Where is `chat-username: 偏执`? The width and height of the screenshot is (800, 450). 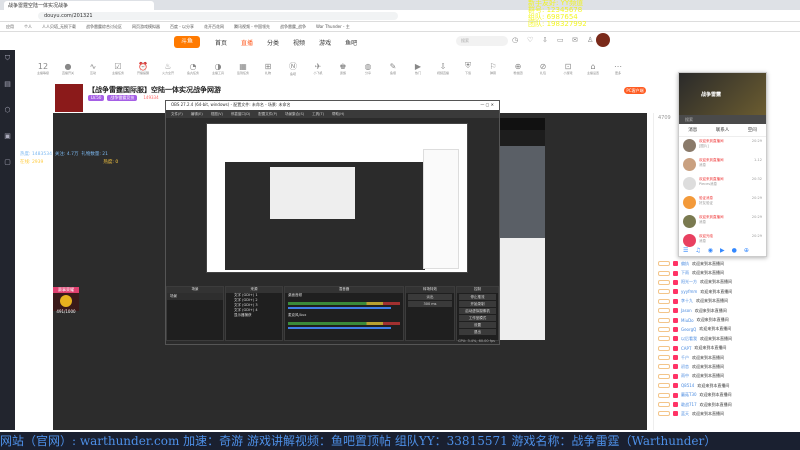
chat-username: 偏执 is located at coordinates (685, 264).